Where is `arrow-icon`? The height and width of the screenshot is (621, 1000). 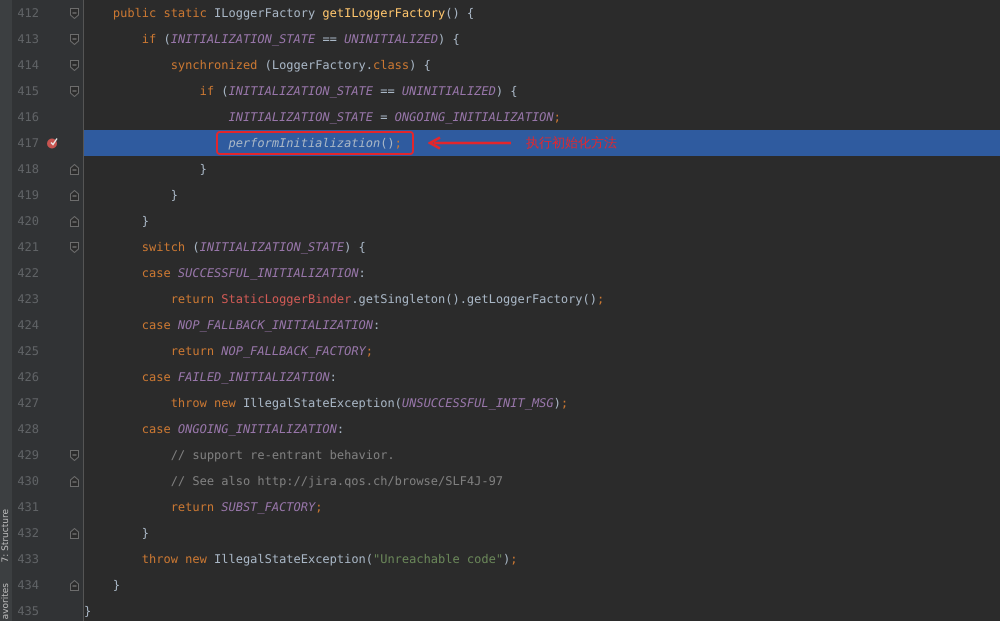 arrow-icon is located at coordinates (470, 143).